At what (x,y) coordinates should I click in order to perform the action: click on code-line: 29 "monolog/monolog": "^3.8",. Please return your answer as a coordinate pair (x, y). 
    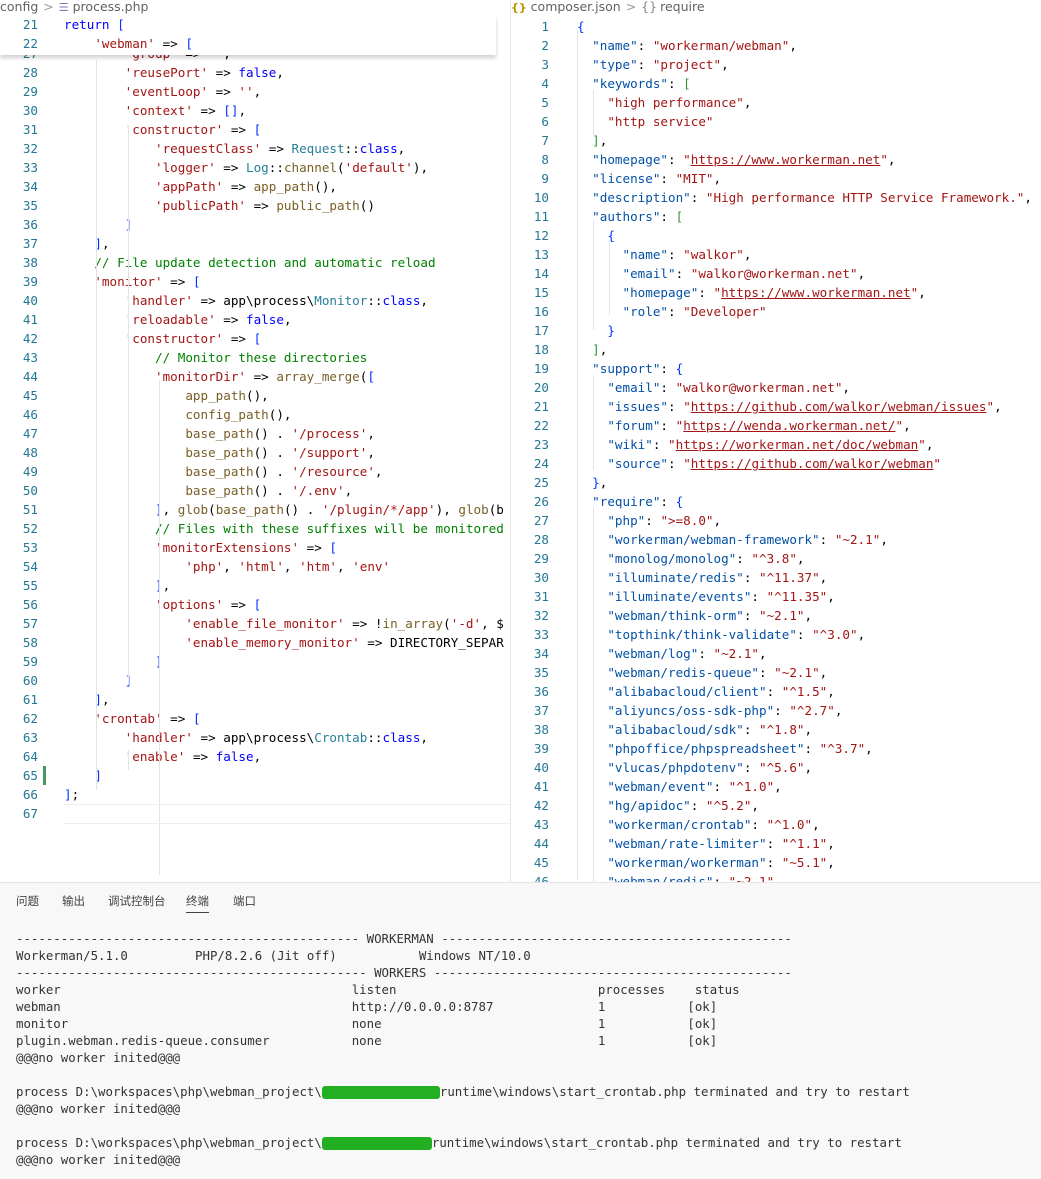
    Looking at the image, I should click on (776, 558).